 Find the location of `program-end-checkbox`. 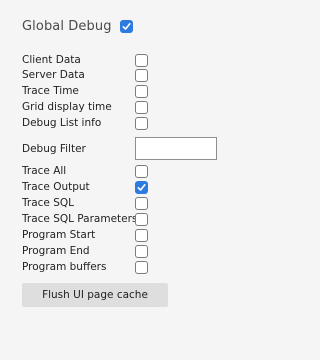

program-end-checkbox is located at coordinates (141, 251).